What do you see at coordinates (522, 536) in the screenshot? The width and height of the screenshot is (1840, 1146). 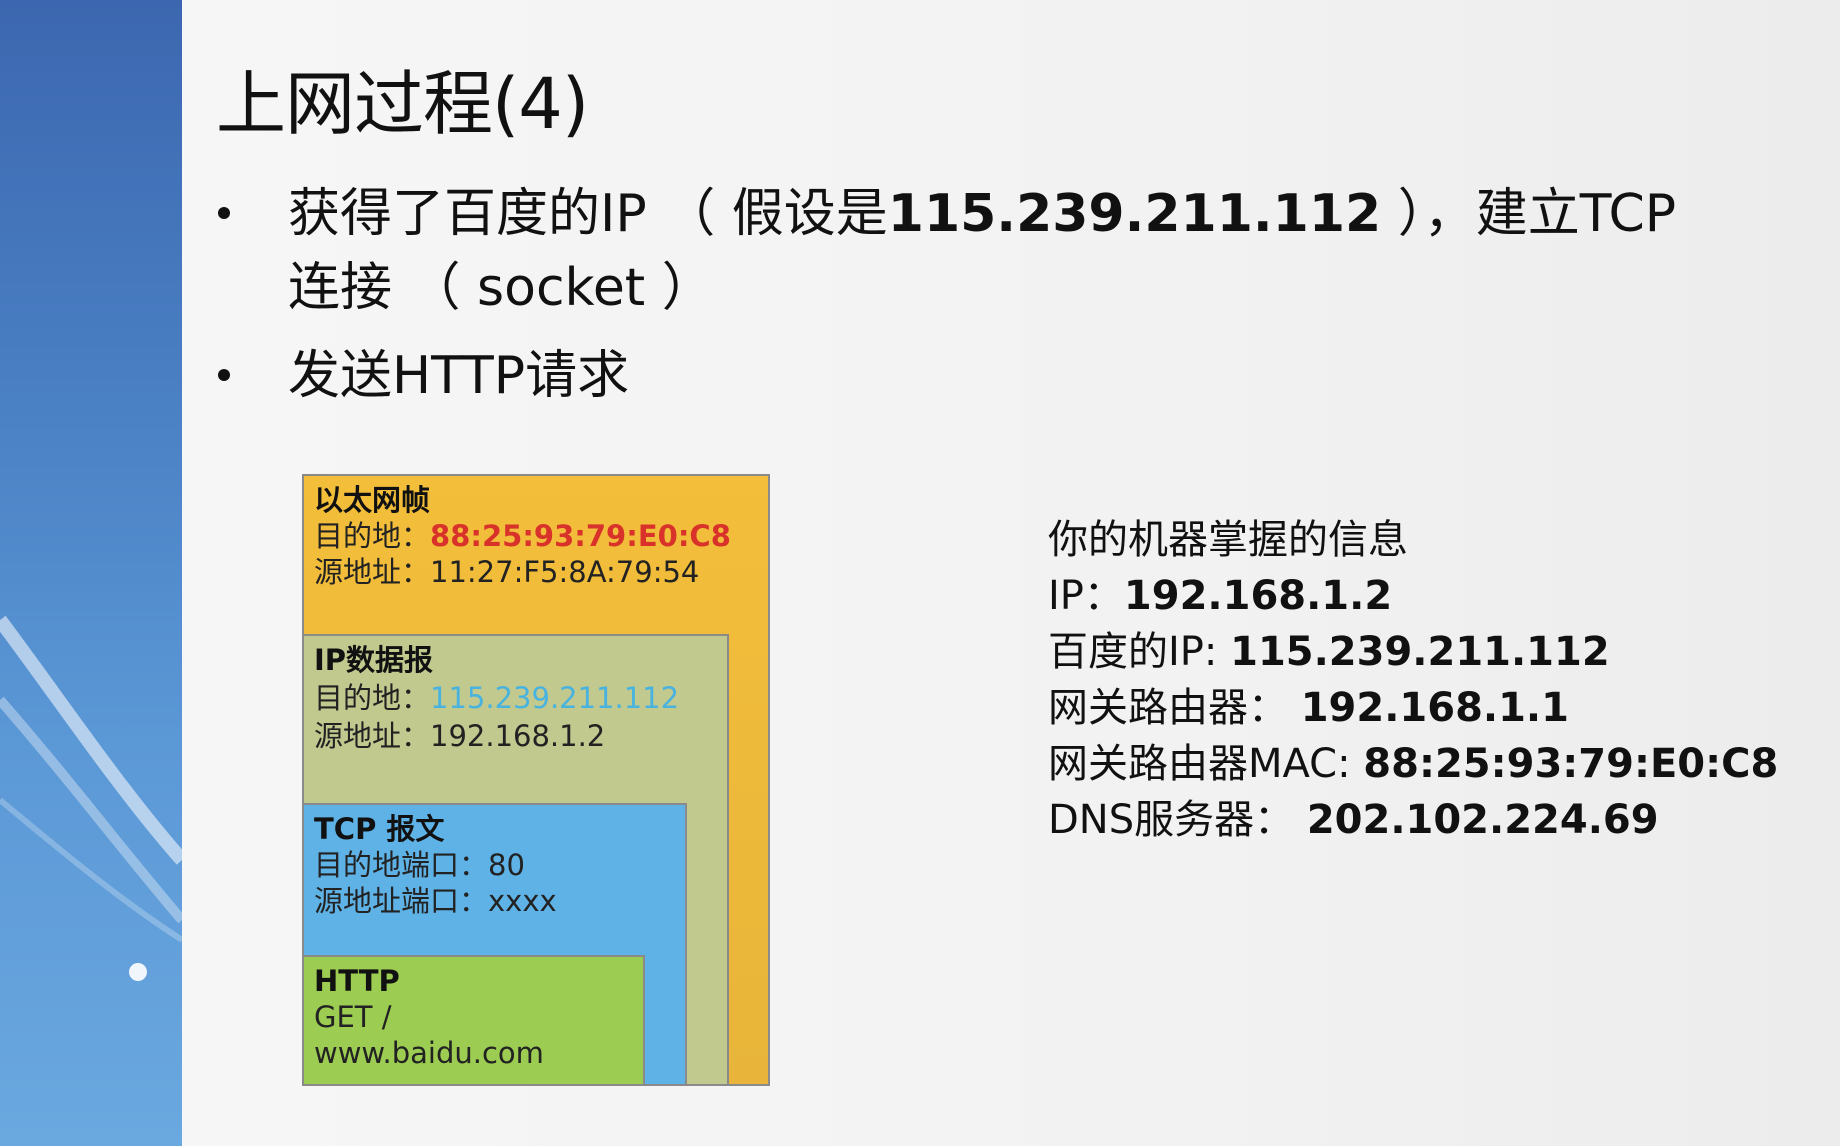 I see `ethernet-dest: 目的地：88:25:93:79:E0:C8` at bounding box center [522, 536].